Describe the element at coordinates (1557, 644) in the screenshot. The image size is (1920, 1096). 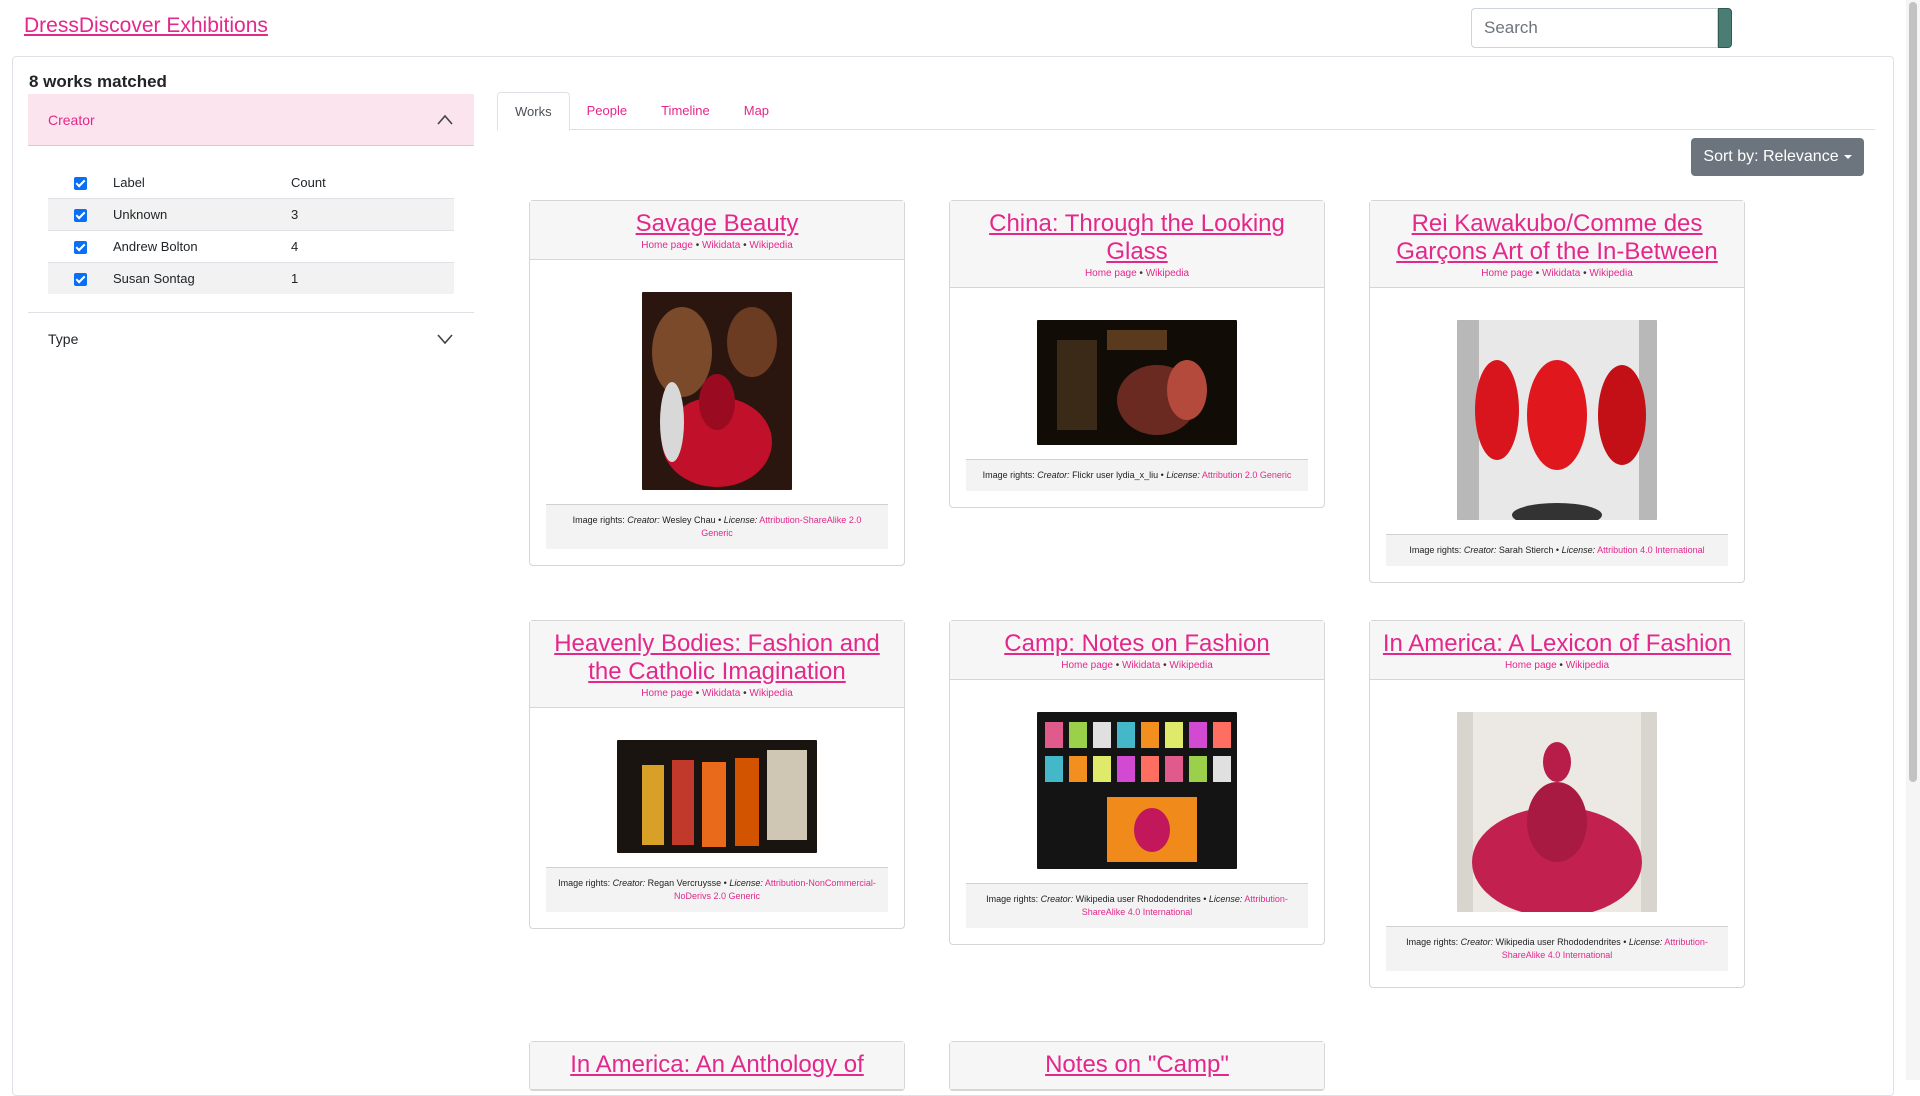
I see `work-title-link: In America: A Lexicon of Fashion` at that location.